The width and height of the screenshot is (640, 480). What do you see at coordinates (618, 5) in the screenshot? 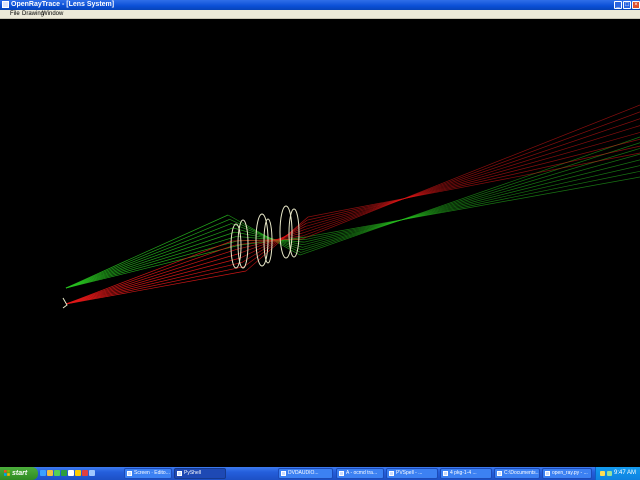
I see `minimize-button: _` at bounding box center [618, 5].